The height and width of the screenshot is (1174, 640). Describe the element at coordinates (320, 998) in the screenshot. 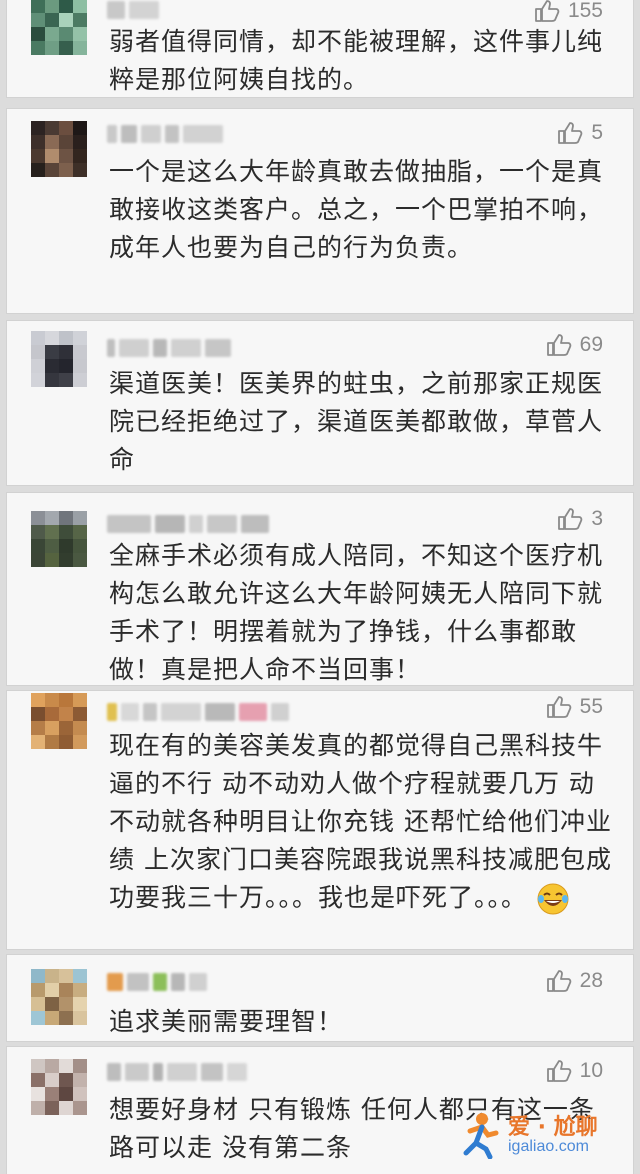

I see `comment-card: 28 追求美丽需要理智！` at that location.